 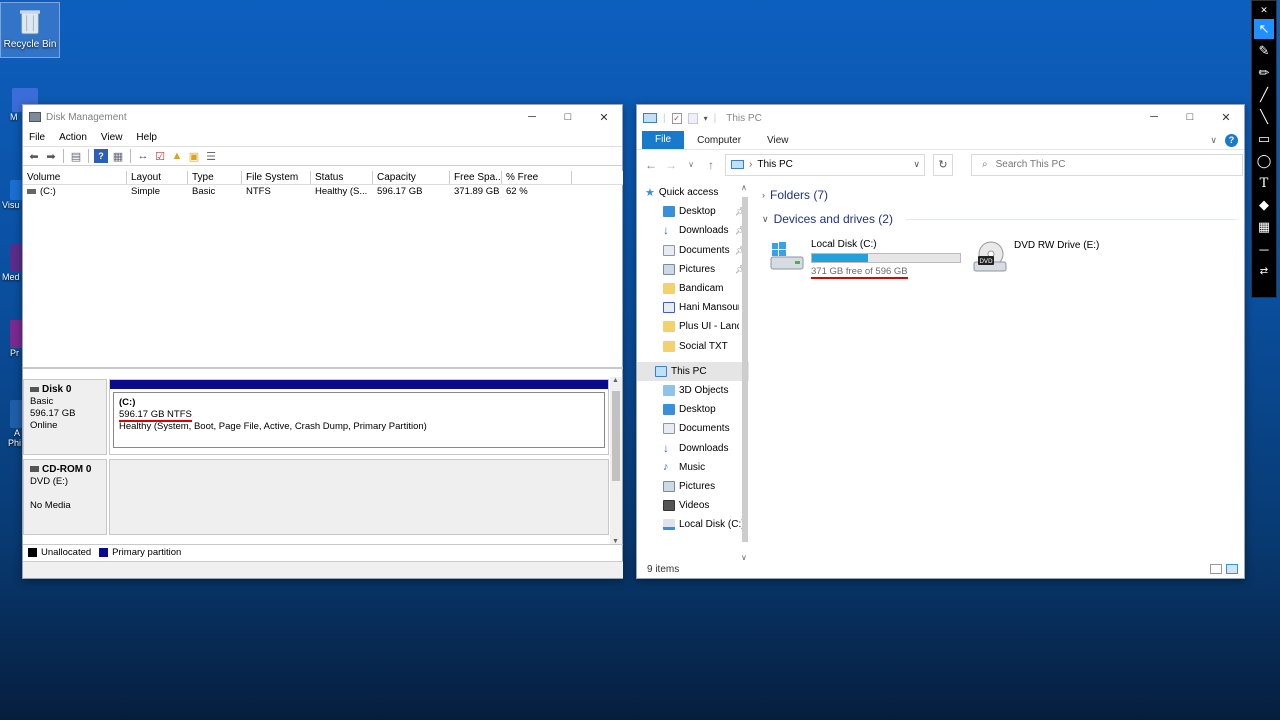 What do you see at coordinates (1264, 249) in the screenshot?
I see `minus-icon: ─` at bounding box center [1264, 249].